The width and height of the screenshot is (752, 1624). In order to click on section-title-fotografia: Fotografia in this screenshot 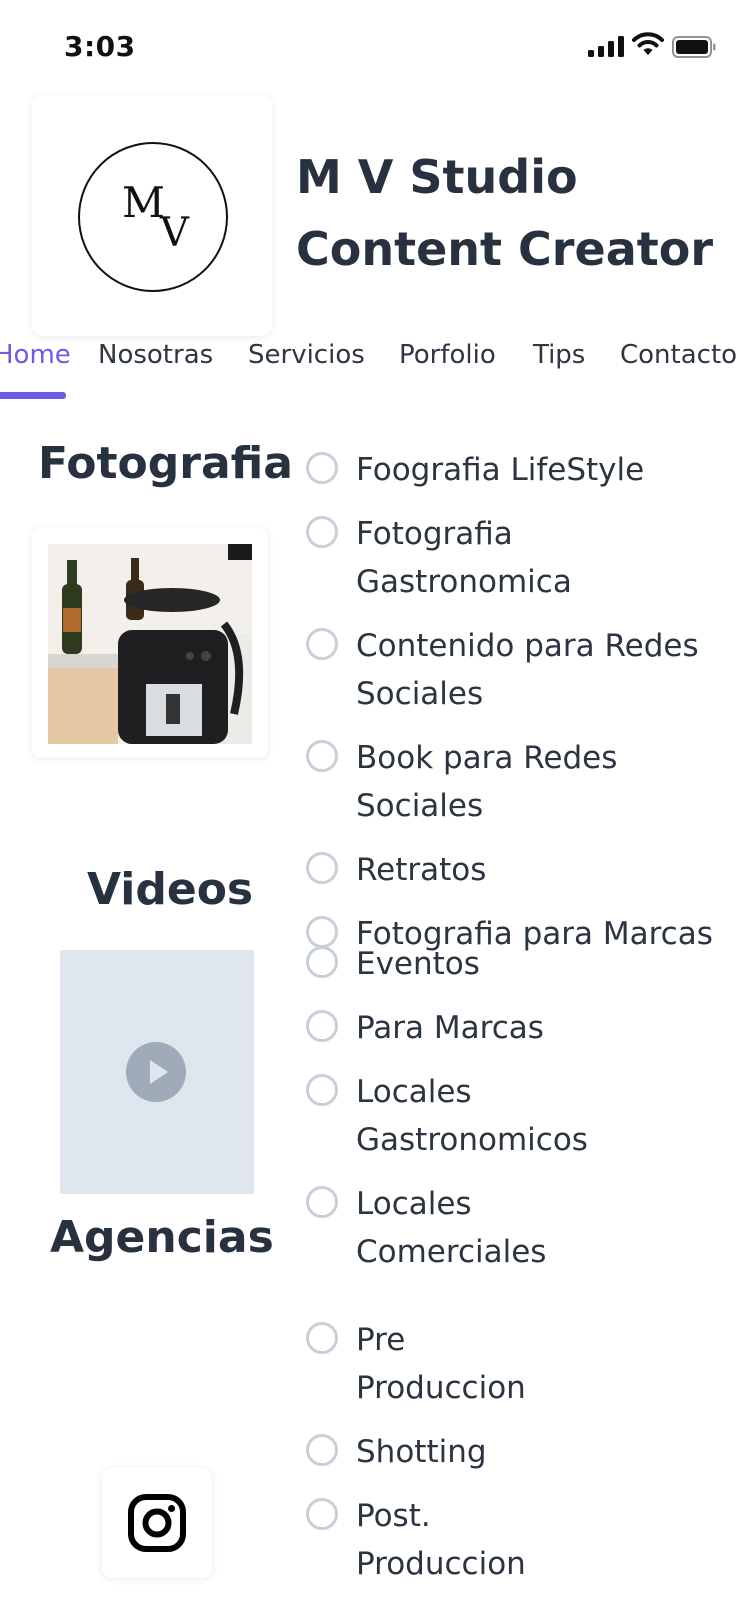, I will do `click(165, 463)`.